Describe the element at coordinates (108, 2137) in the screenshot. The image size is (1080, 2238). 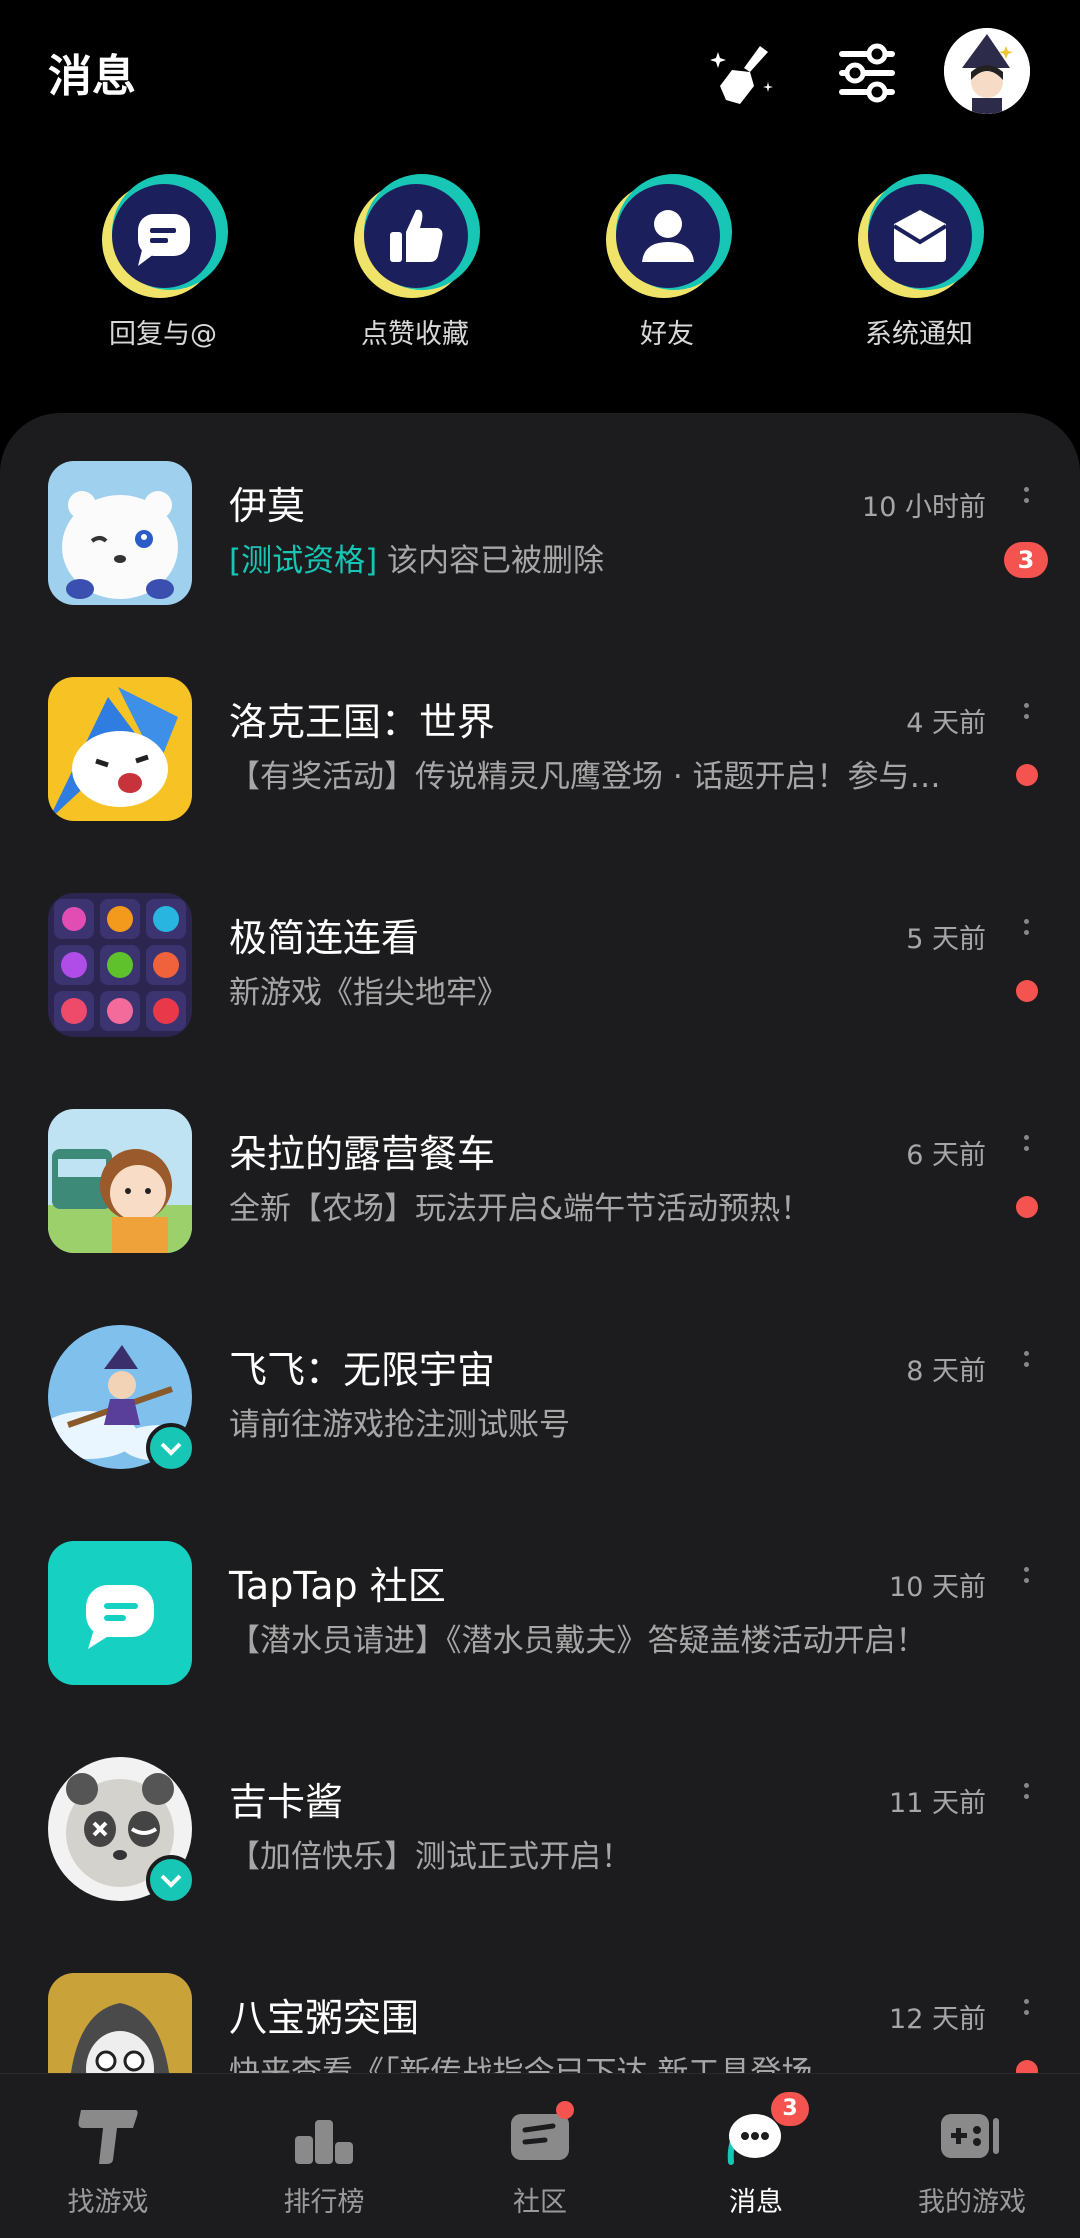
I see `taptap-t-icon` at that location.